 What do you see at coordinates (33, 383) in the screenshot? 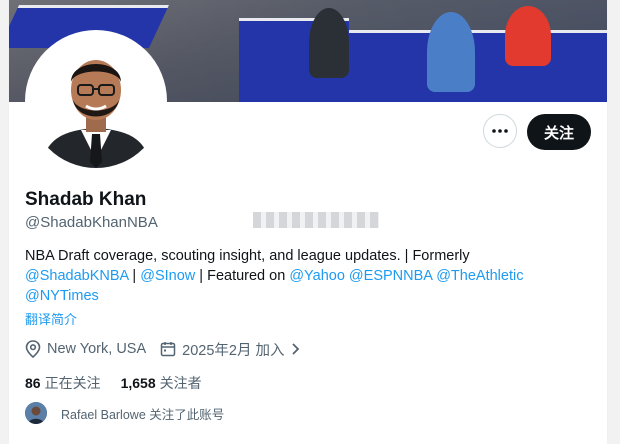
I see `following-count: 86` at bounding box center [33, 383].